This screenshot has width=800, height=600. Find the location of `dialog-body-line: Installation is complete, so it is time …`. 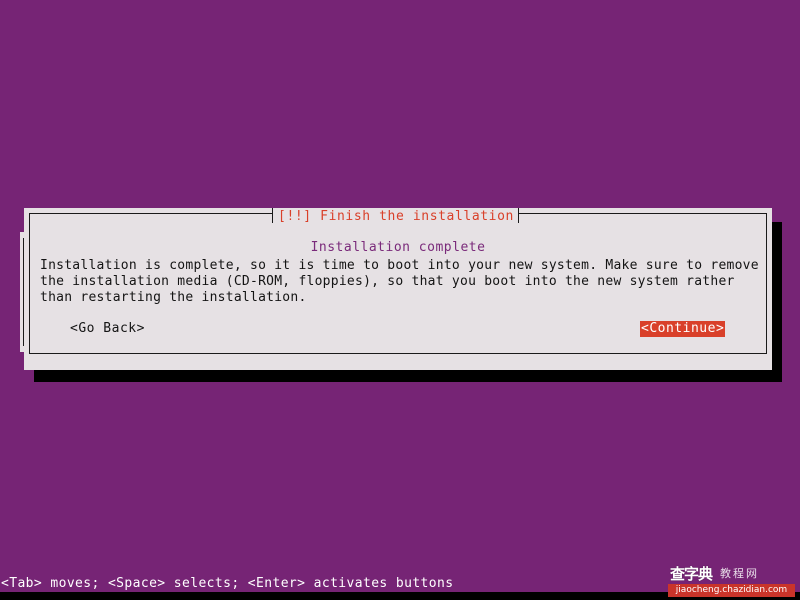

dialog-body-line: Installation is complete, so it is time … is located at coordinates (399, 265).